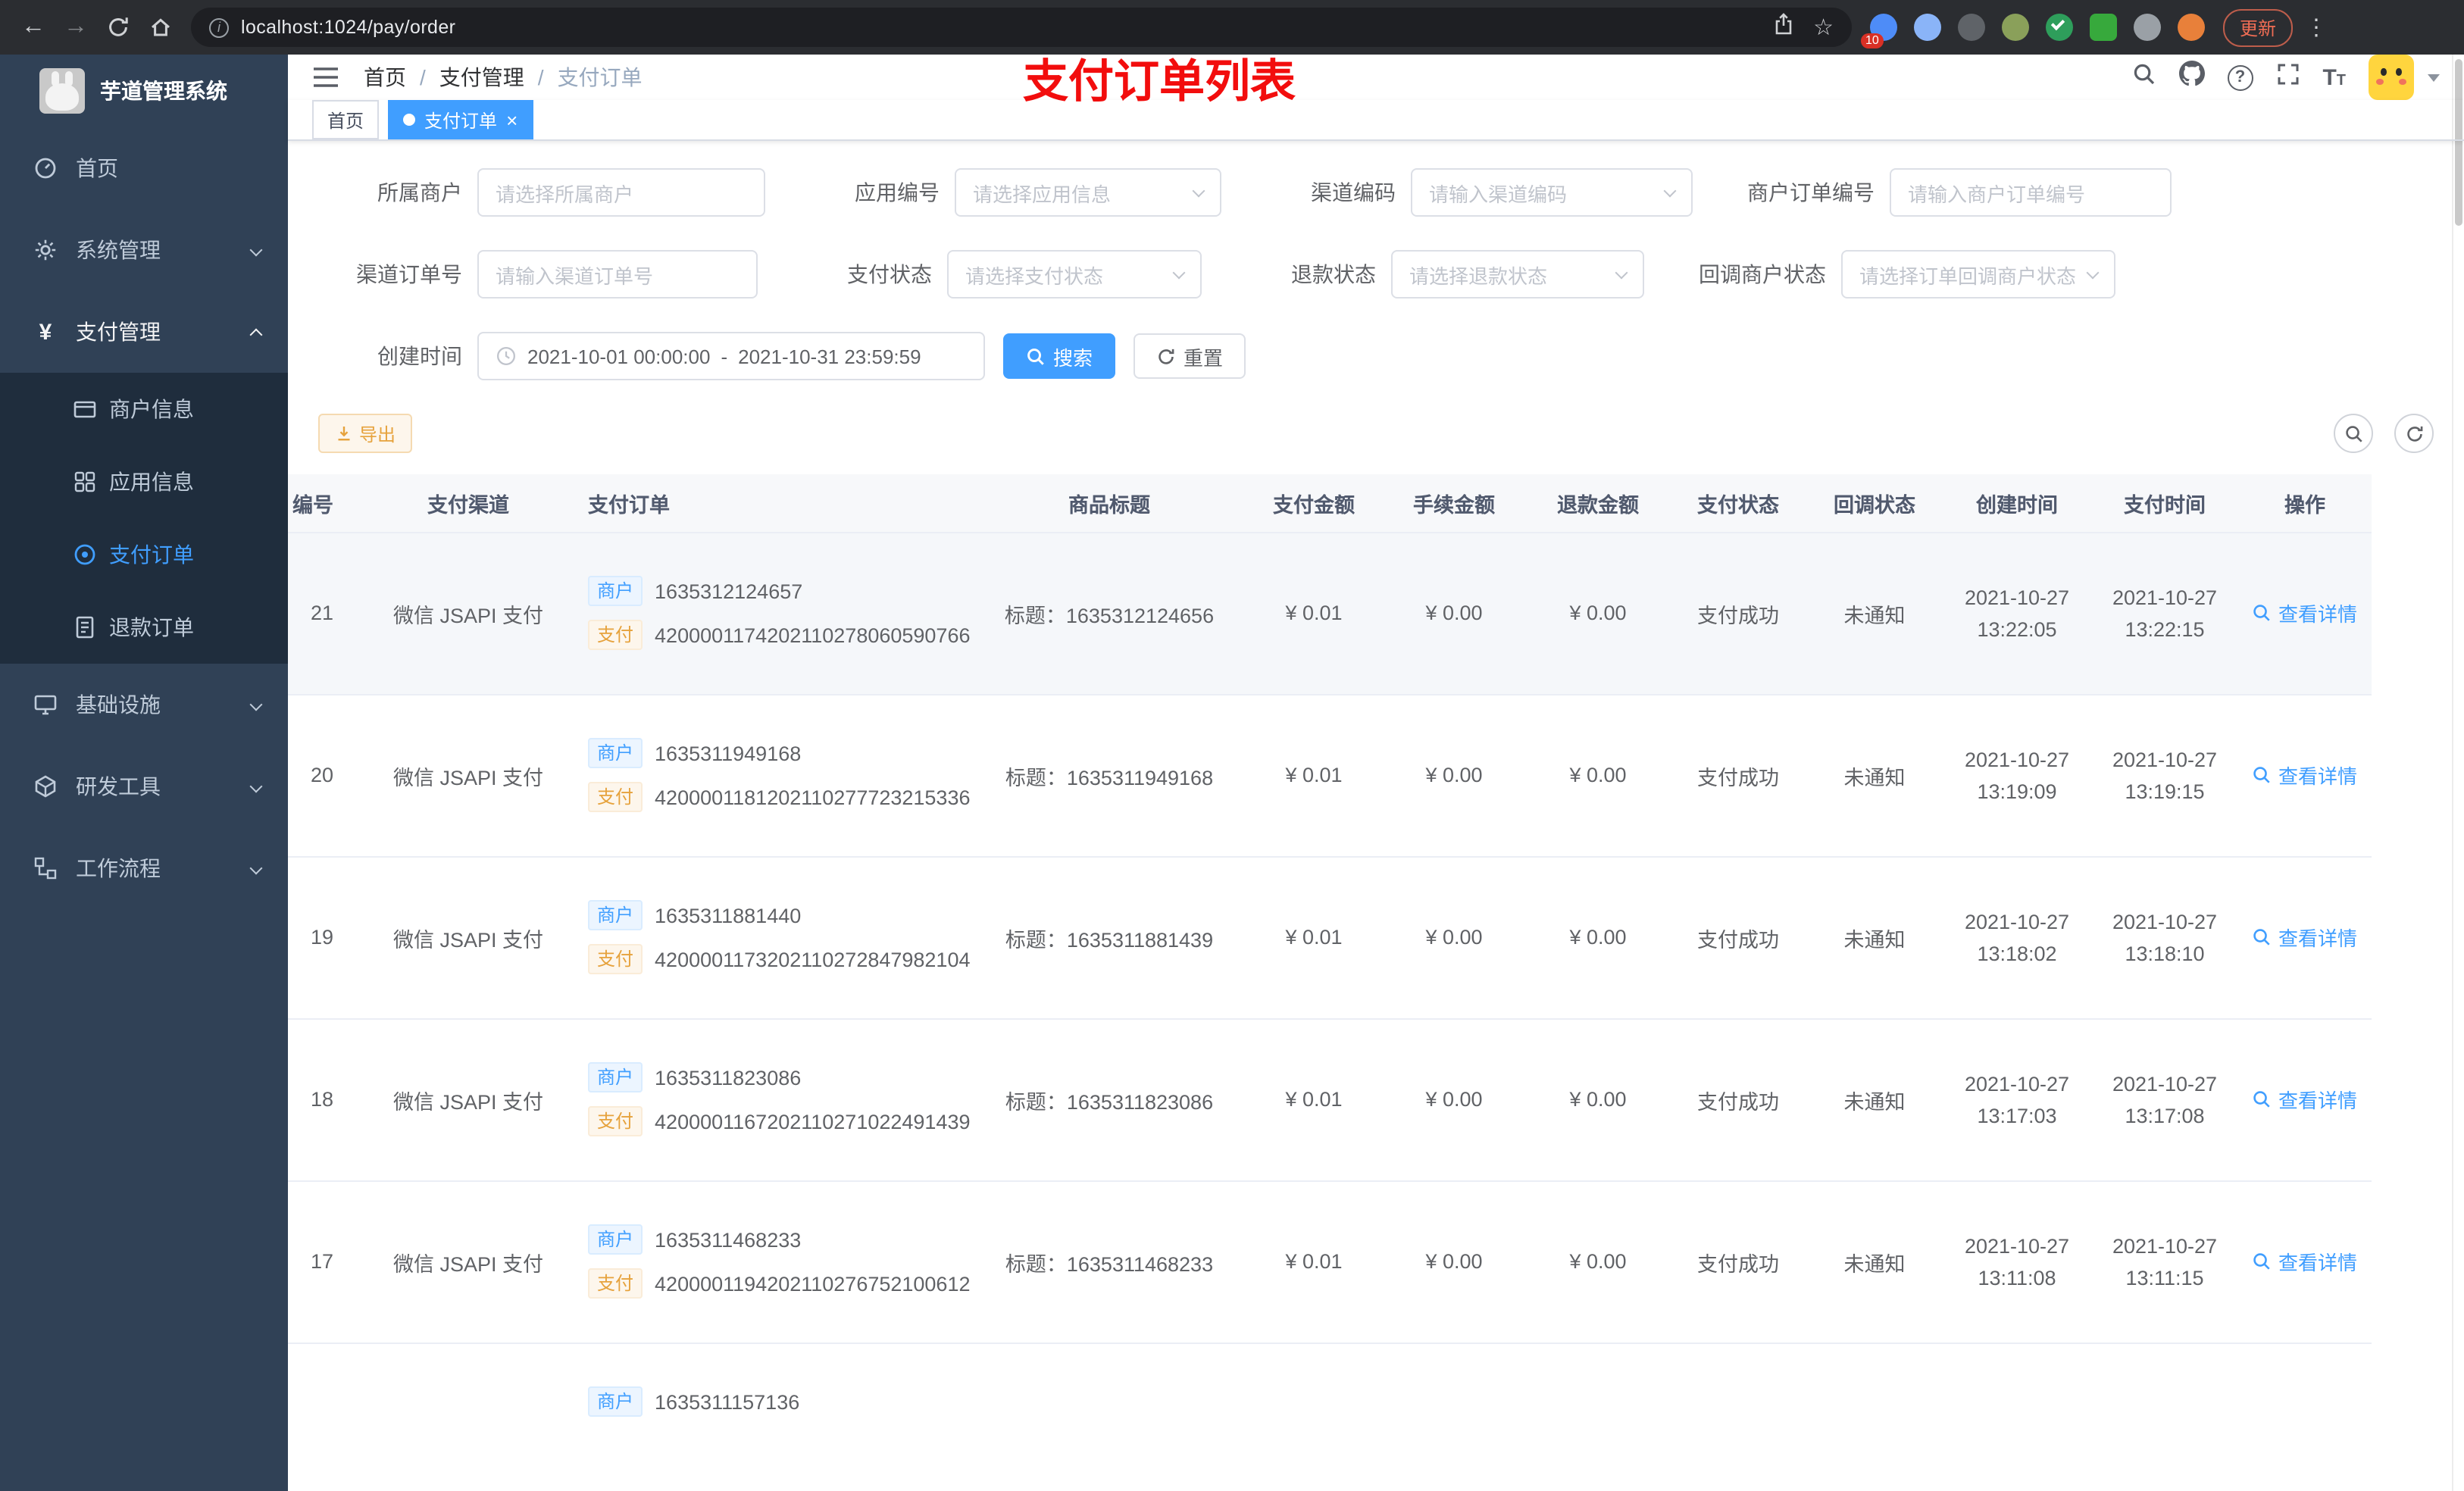 The width and height of the screenshot is (2464, 1491). What do you see at coordinates (615, 635) in the screenshot?
I see `pay-tag: 支付` at bounding box center [615, 635].